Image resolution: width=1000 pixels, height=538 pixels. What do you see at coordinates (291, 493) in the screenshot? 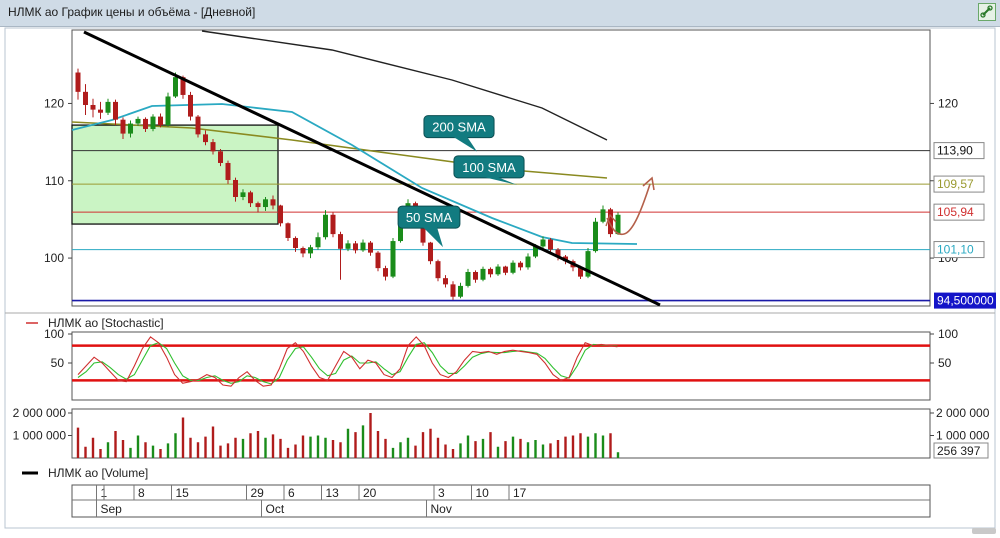
I see `day-label: 6` at bounding box center [291, 493].